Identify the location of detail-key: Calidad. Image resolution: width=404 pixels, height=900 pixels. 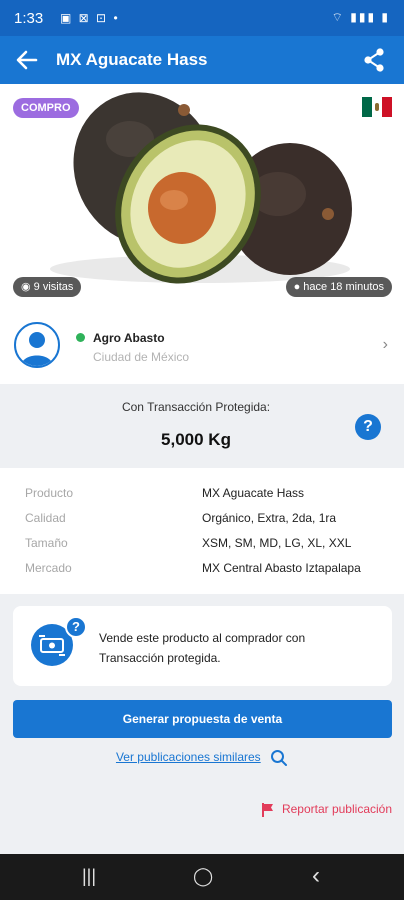
(45, 518).